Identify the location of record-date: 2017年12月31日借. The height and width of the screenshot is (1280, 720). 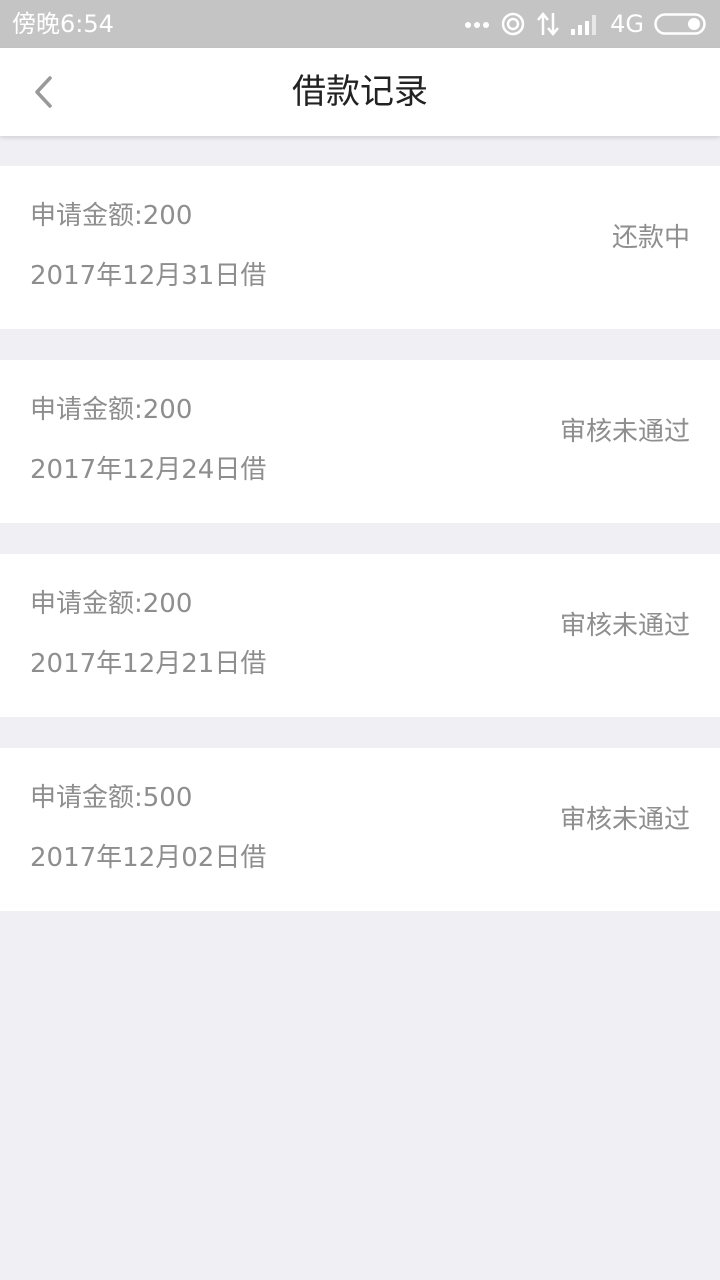
(148, 276).